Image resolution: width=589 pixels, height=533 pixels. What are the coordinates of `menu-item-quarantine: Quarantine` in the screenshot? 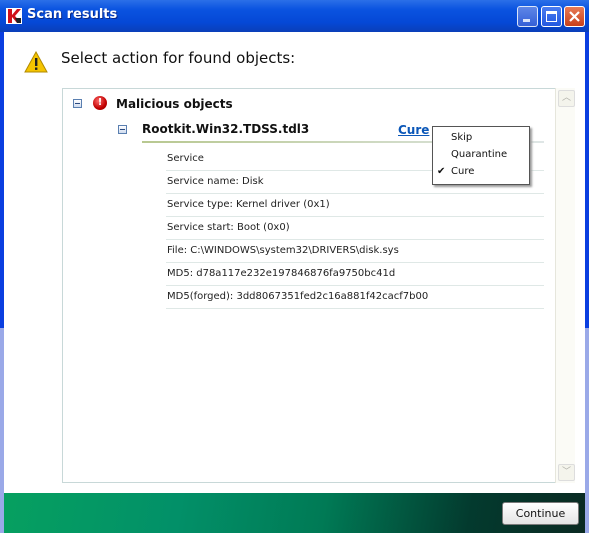 It's located at (481, 154).